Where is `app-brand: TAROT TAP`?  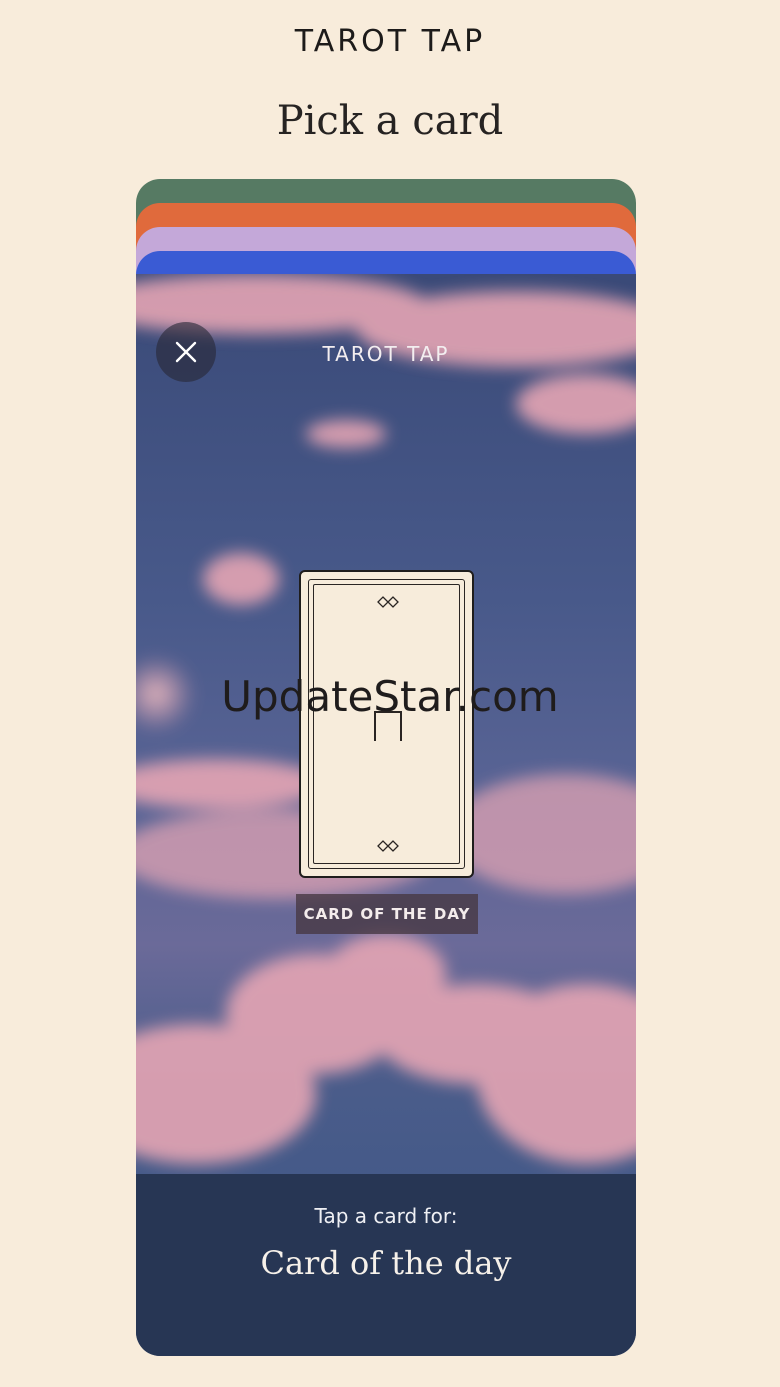 app-brand: TAROT TAP is located at coordinates (390, 41).